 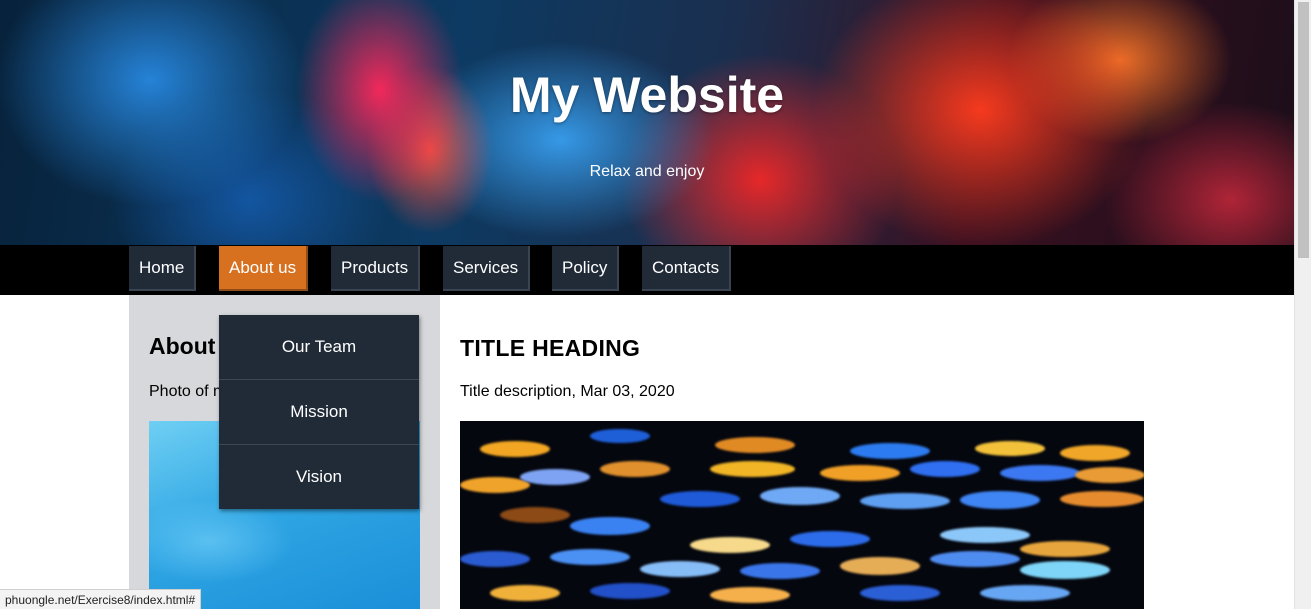 I want to click on main-heading: TITLE HEADING, so click(x=550, y=348).